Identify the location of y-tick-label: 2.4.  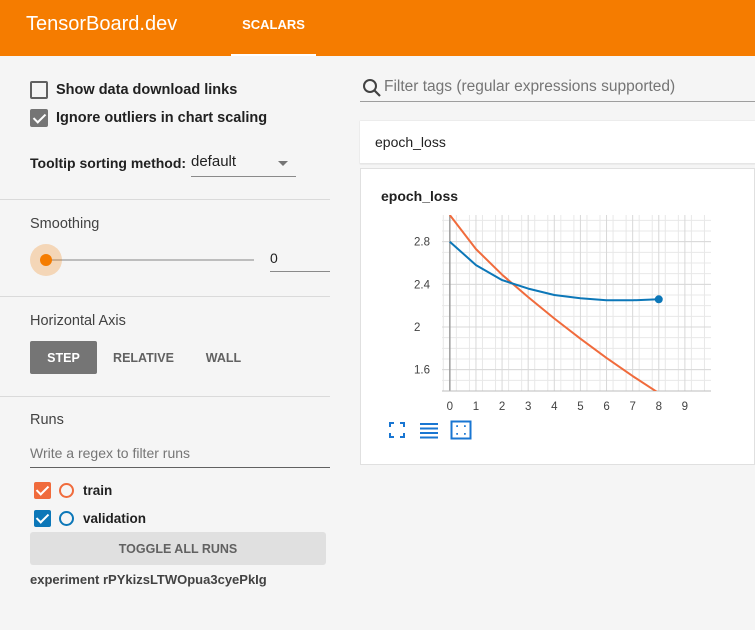
(422, 285).